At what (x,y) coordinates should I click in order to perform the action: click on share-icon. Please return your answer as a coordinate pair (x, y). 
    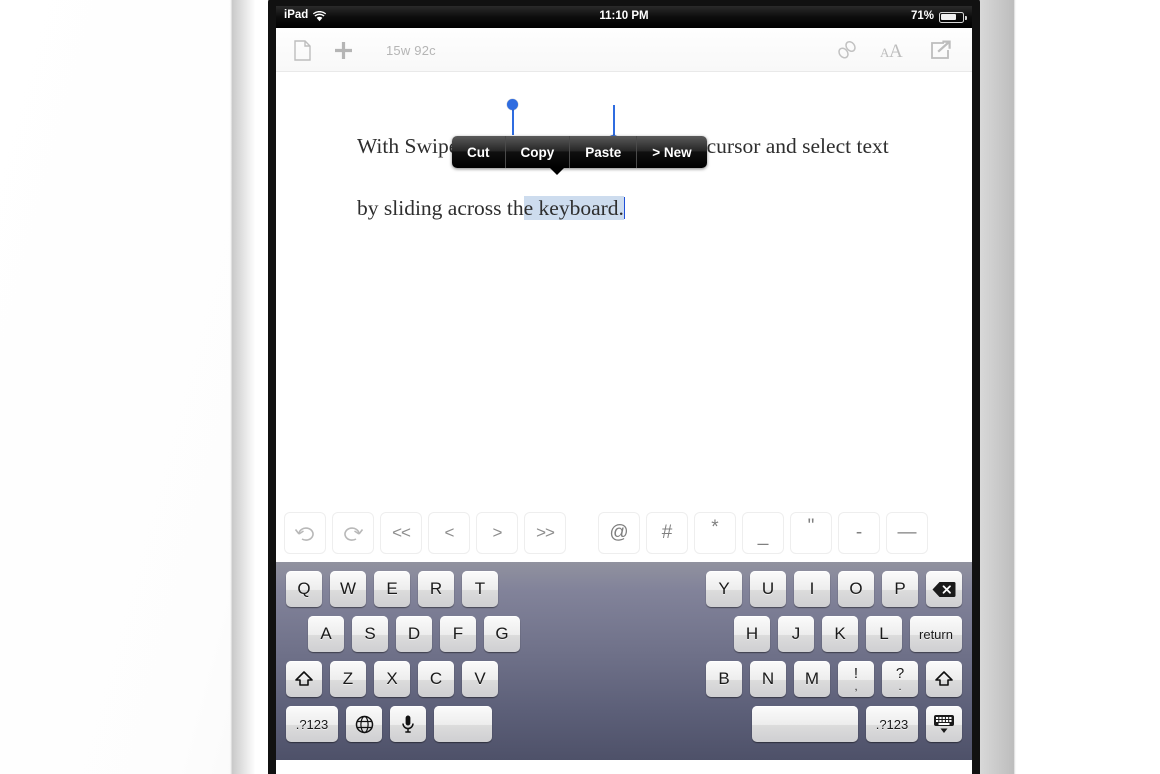
    Looking at the image, I should click on (941, 50).